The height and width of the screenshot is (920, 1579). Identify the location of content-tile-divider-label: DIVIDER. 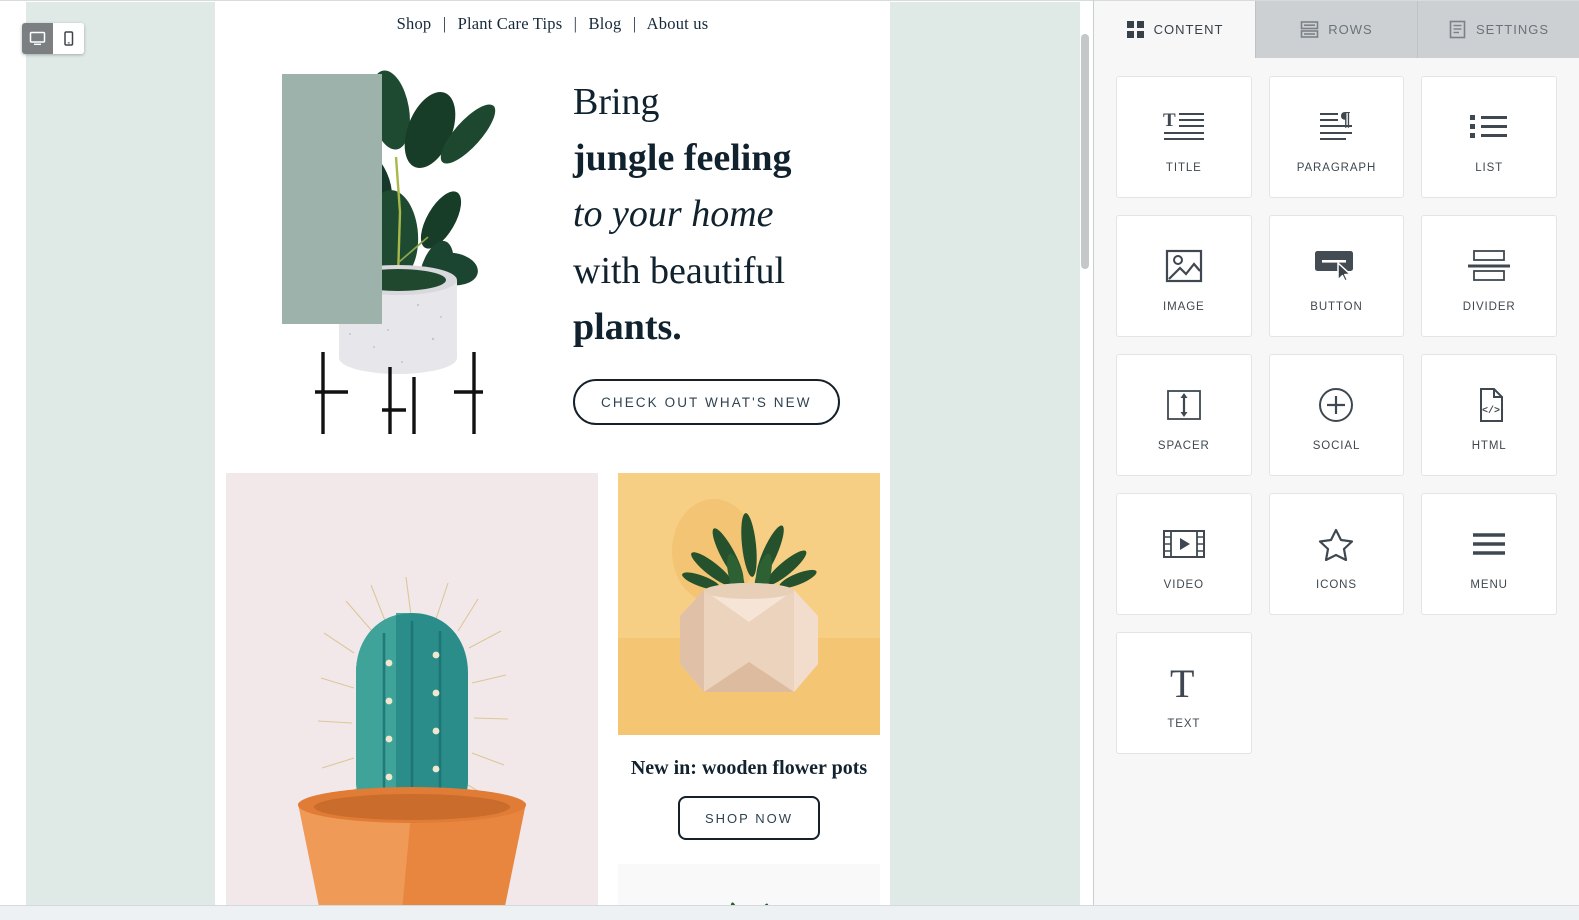
(1489, 306).